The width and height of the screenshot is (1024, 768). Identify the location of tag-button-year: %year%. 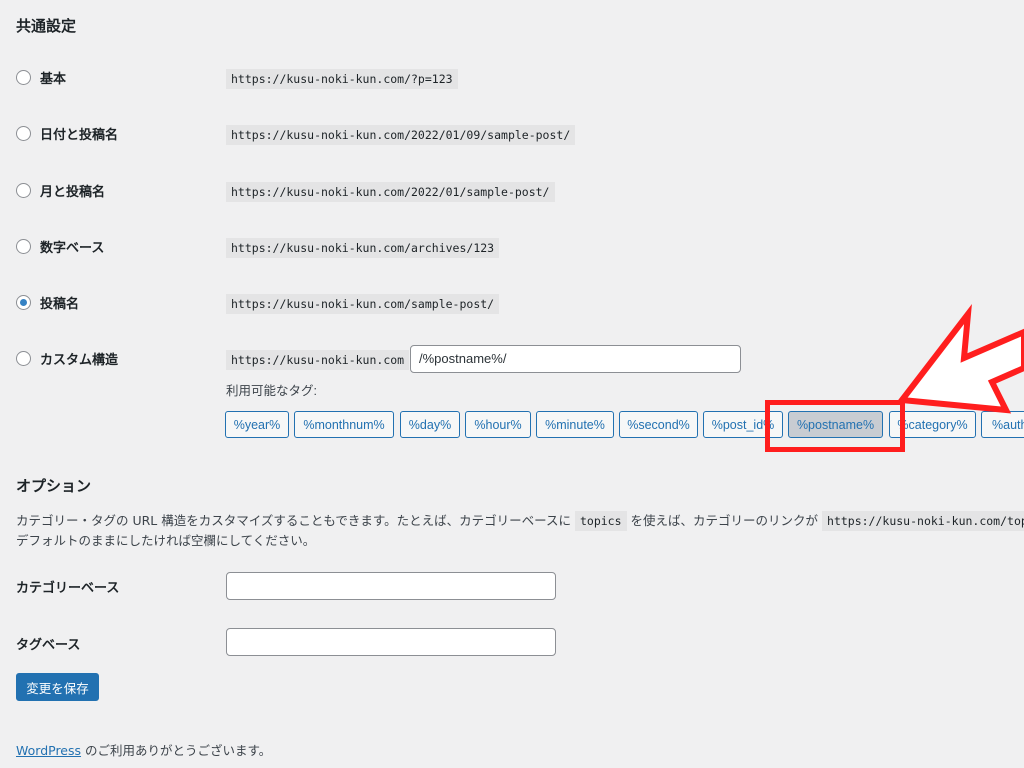
(257, 424).